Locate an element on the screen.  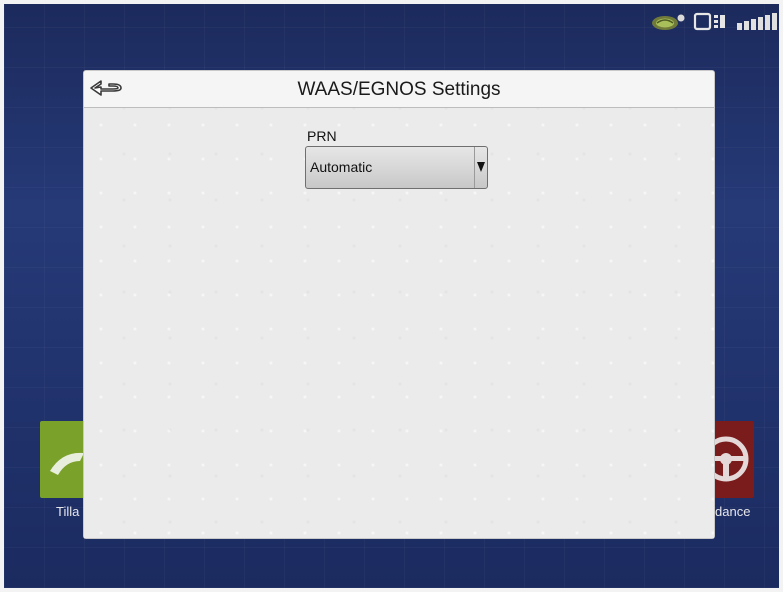
back-arrow-icon is located at coordinates (106, 88).